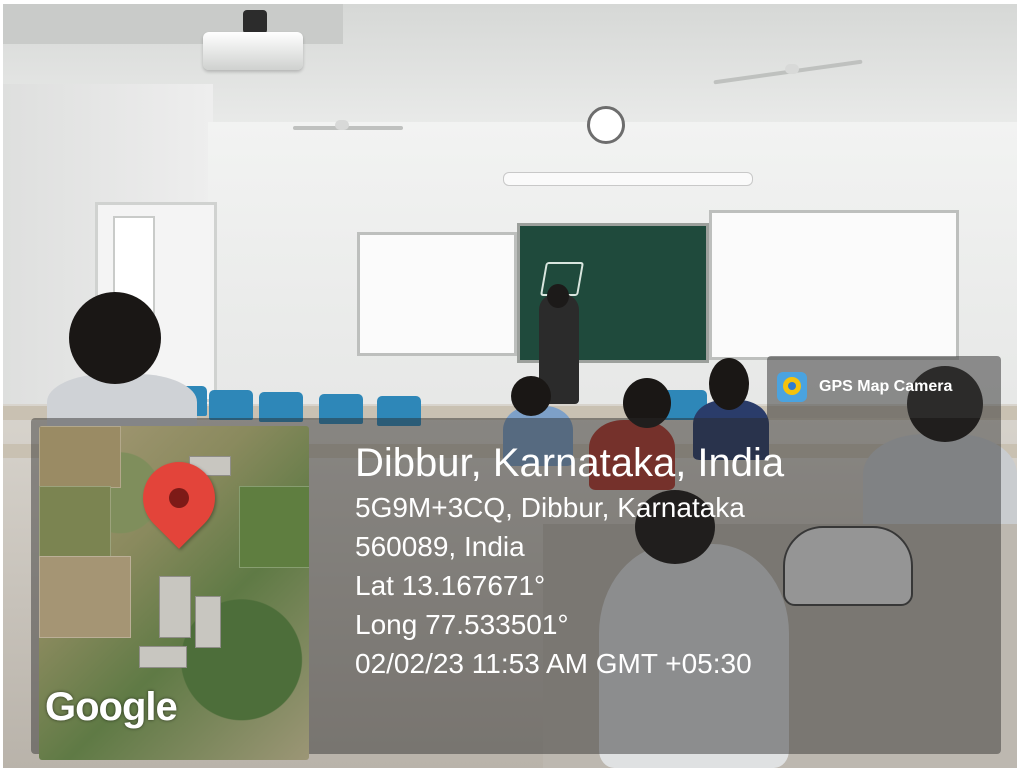  Describe the element at coordinates (342, 125) in the screenshot. I see `ceiling-fan-left-hub` at that location.